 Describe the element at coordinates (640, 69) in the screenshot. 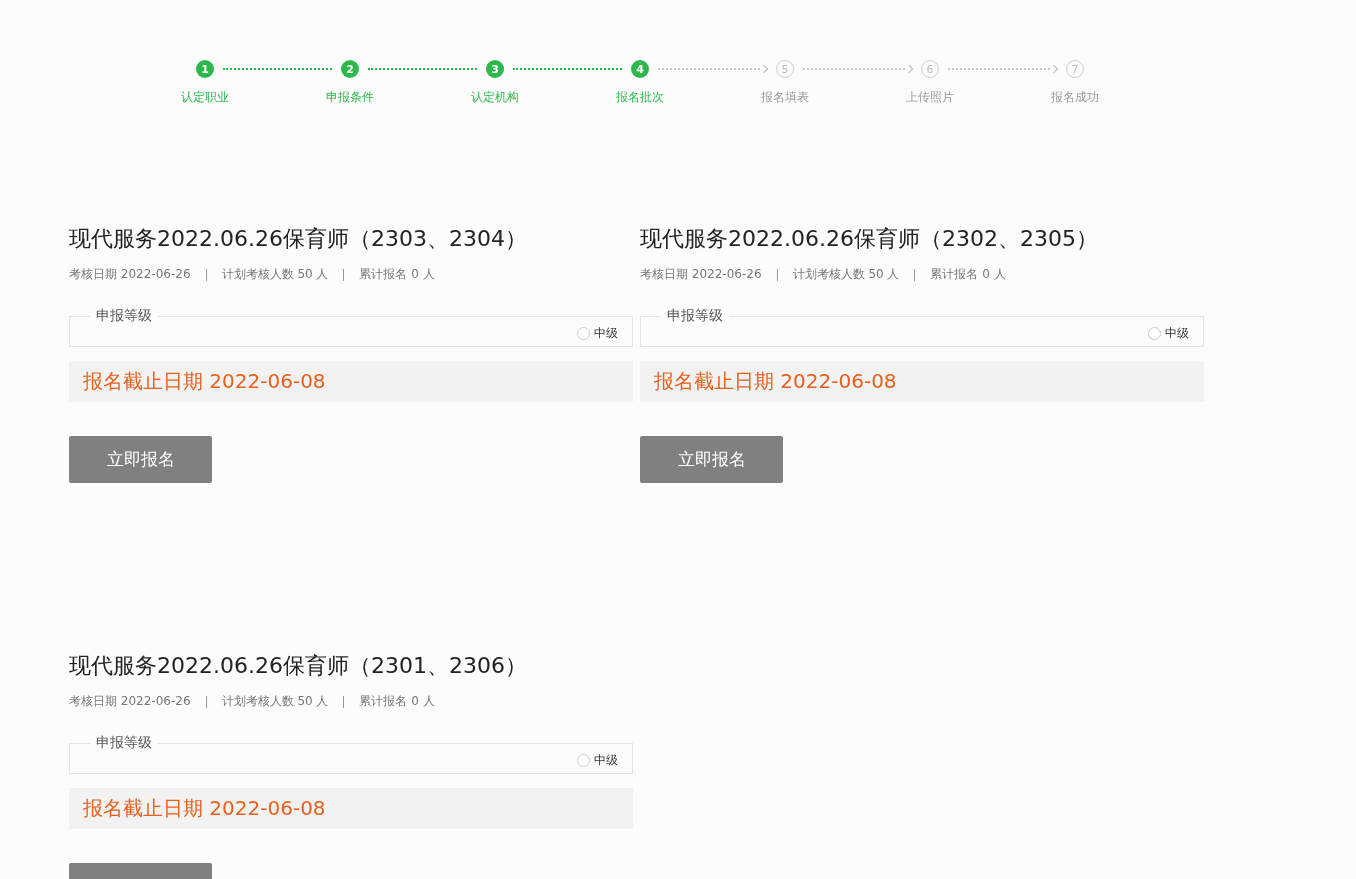

I see `step-number: 4` at that location.